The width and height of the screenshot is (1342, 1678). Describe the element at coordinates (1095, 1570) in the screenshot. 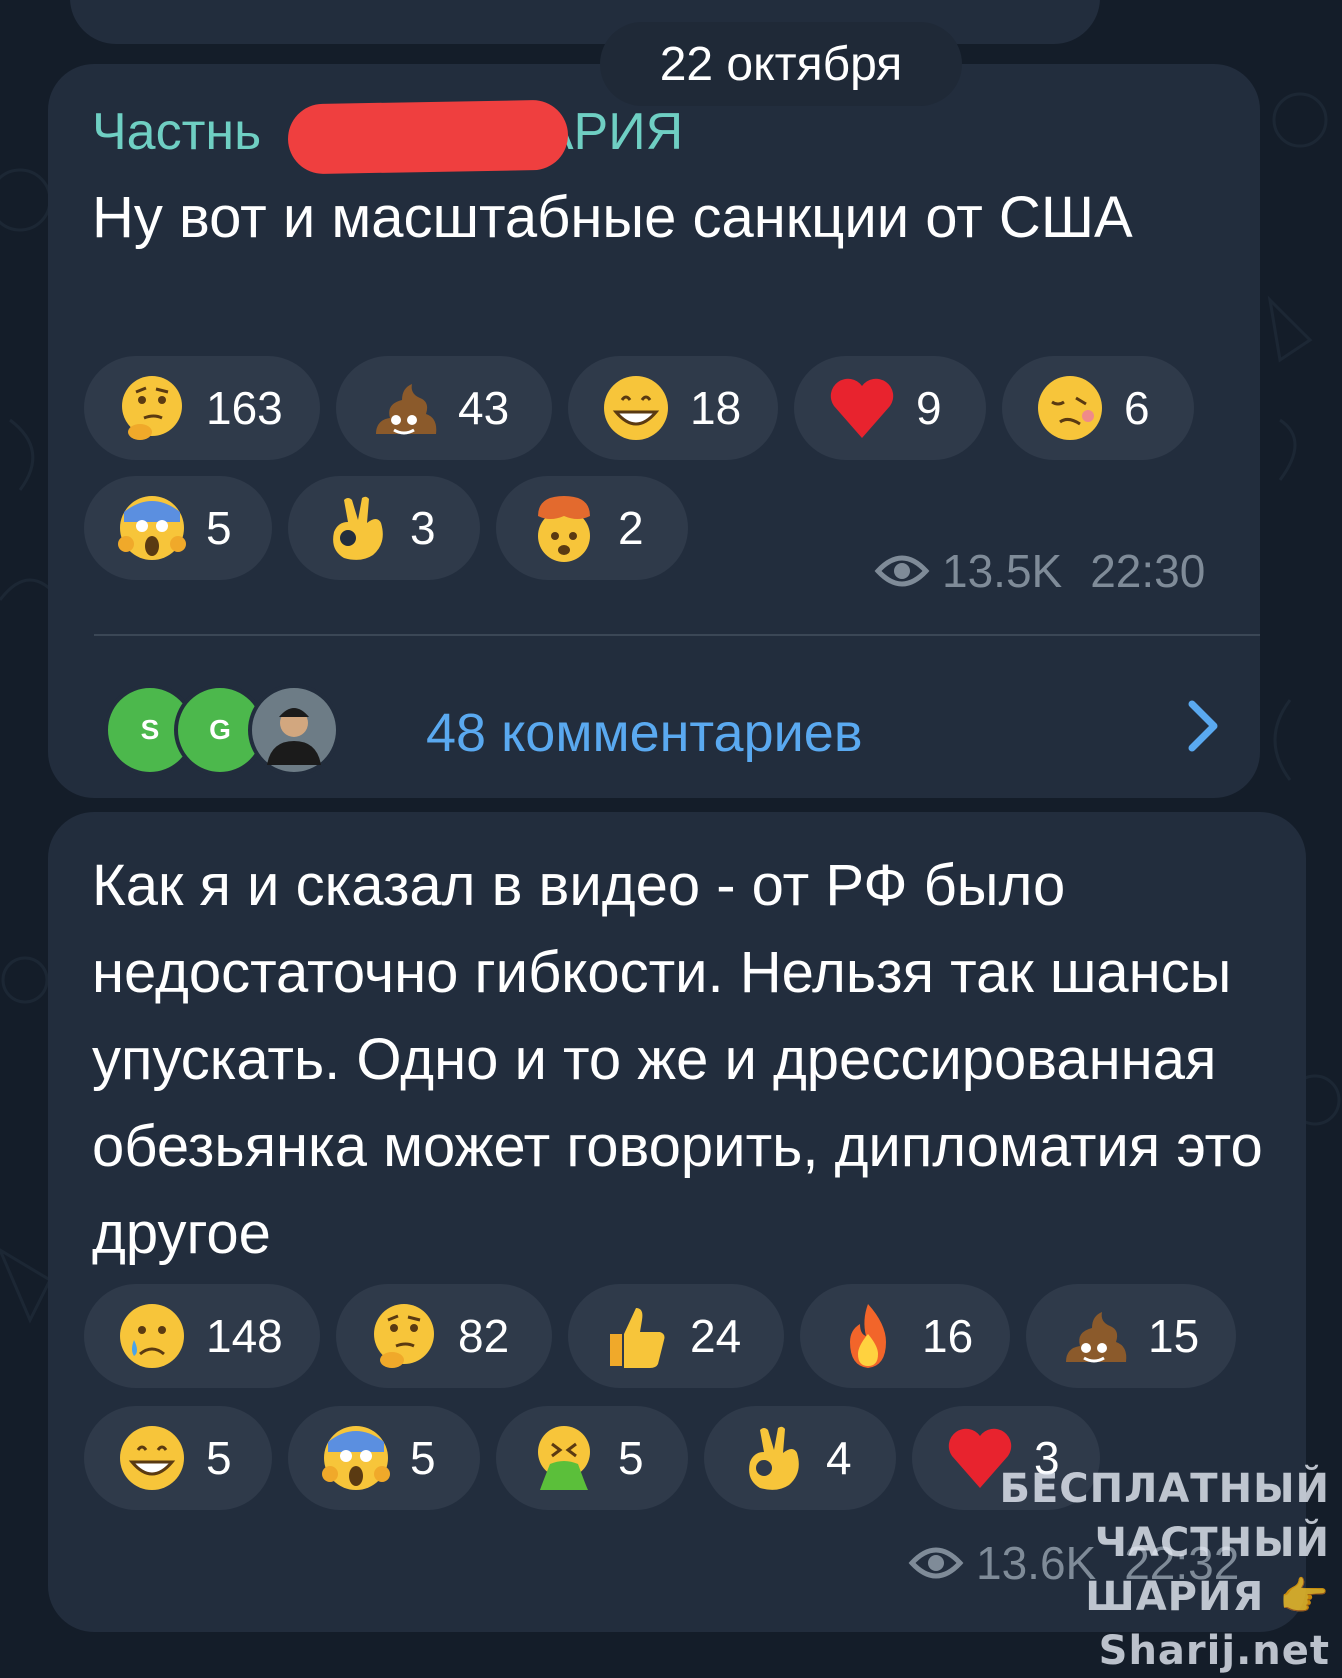

I see `watermark: БЕСПЛАТНЫЙ ЧАСТНЫЙ ШАРИЯ 👉 Sharij.net` at that location.